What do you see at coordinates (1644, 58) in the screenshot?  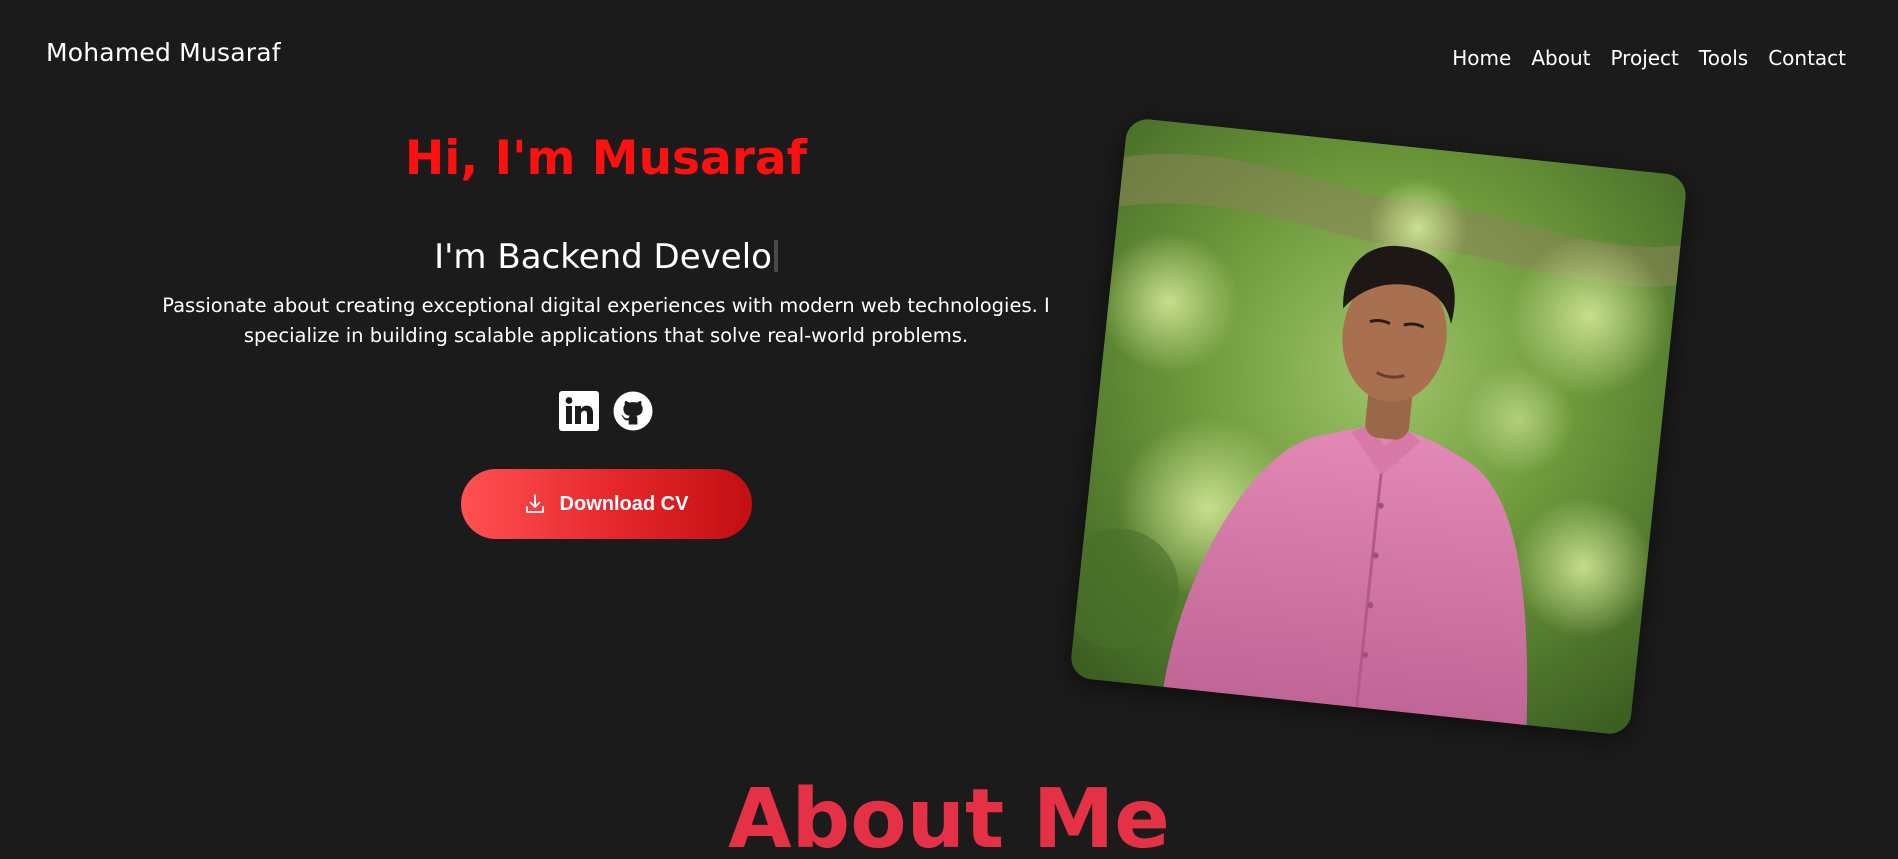 I see `nav-project: Project` at bounding box center [1644, 58].